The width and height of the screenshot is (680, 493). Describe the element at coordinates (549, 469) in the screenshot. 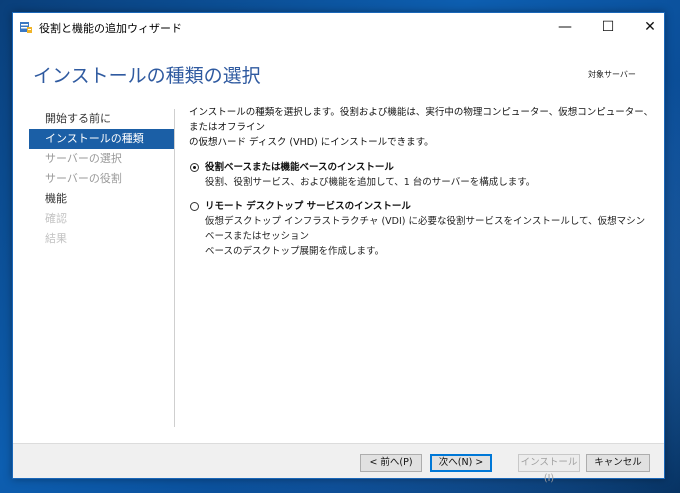

I see `install-button: インストール(I)` at that location.